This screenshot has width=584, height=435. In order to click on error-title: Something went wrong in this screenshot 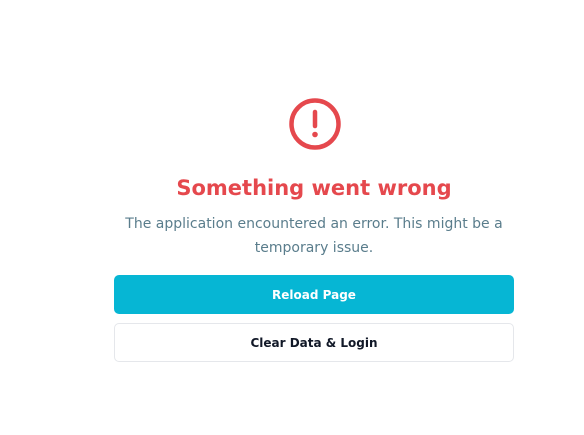, I will do `click(314, 188)`.